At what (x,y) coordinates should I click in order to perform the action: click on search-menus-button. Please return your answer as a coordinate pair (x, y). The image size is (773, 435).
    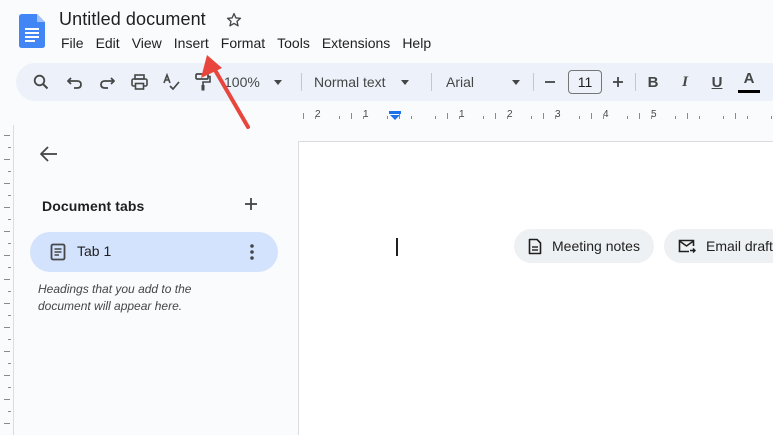
    Looking at the image, I should click on (41, 82).